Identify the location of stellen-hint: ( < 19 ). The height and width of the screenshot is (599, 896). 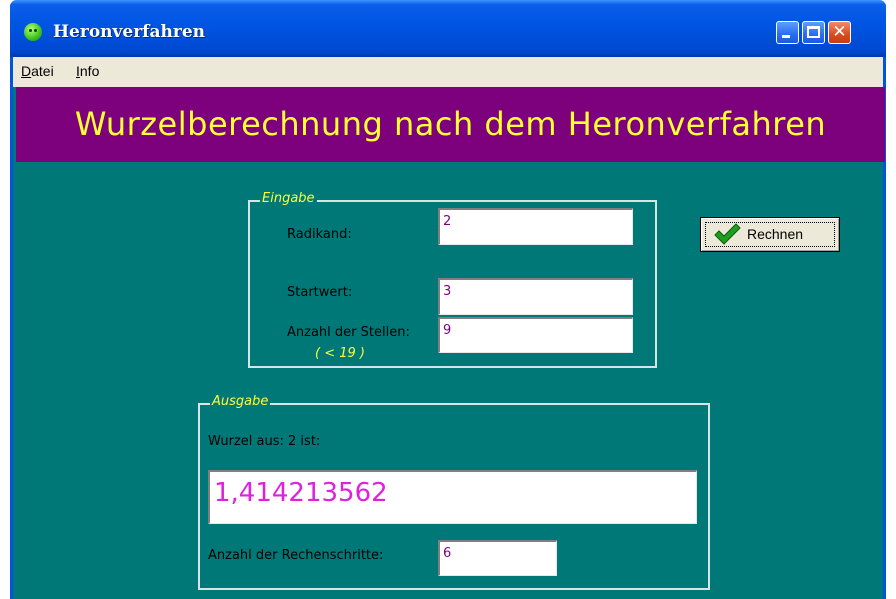
(340, 353).